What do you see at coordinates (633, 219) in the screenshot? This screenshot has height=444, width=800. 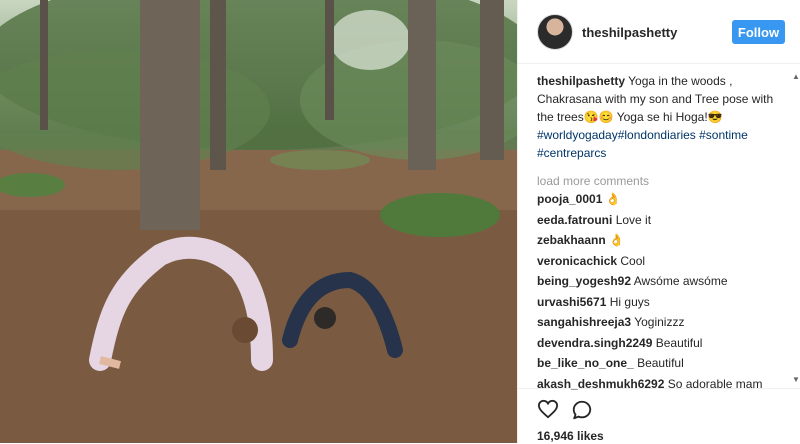 I see `comment-text: Love it` at bounding box center [633, 219].